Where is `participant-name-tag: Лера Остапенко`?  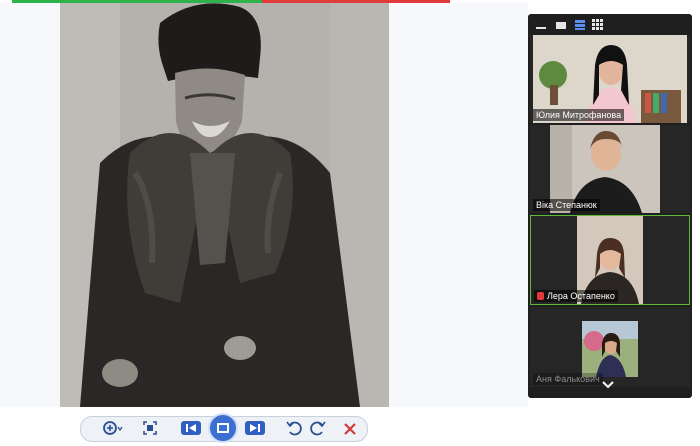
participant-name-tag: Лера Остапенко is located at coordinates (576, 296).